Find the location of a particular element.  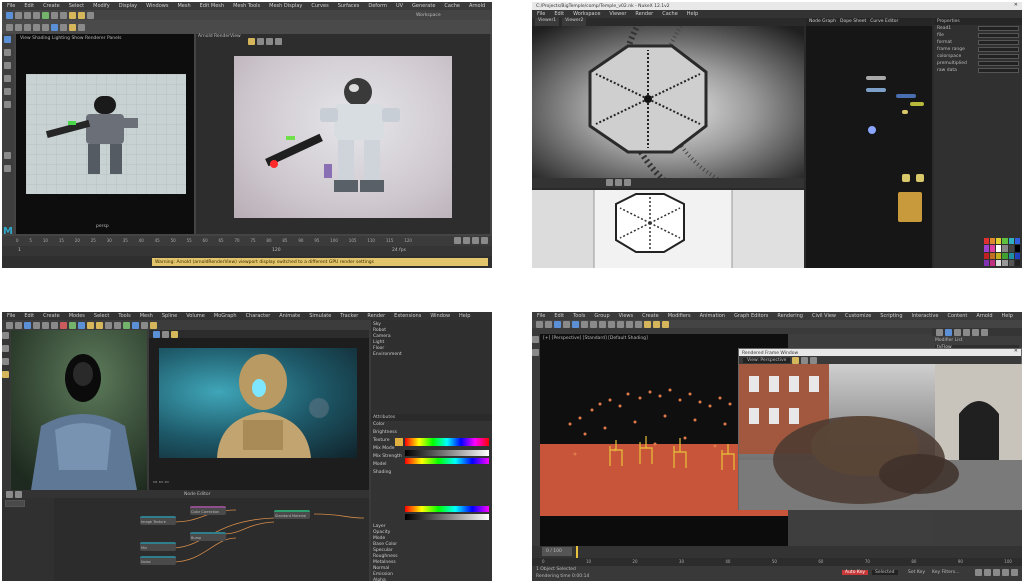

menu-item: Render is located at coordinates (376, 316).